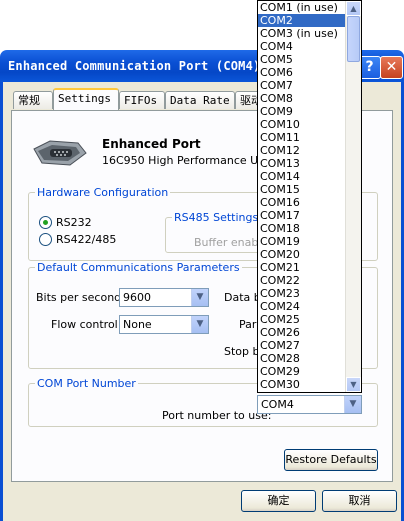 The width and height of the screenshot is (404, 521). What do you see at coordinates (142, 100) in the screenshot?
I see `tab-fifos: FIFOs` at bounding box center [142, 100].